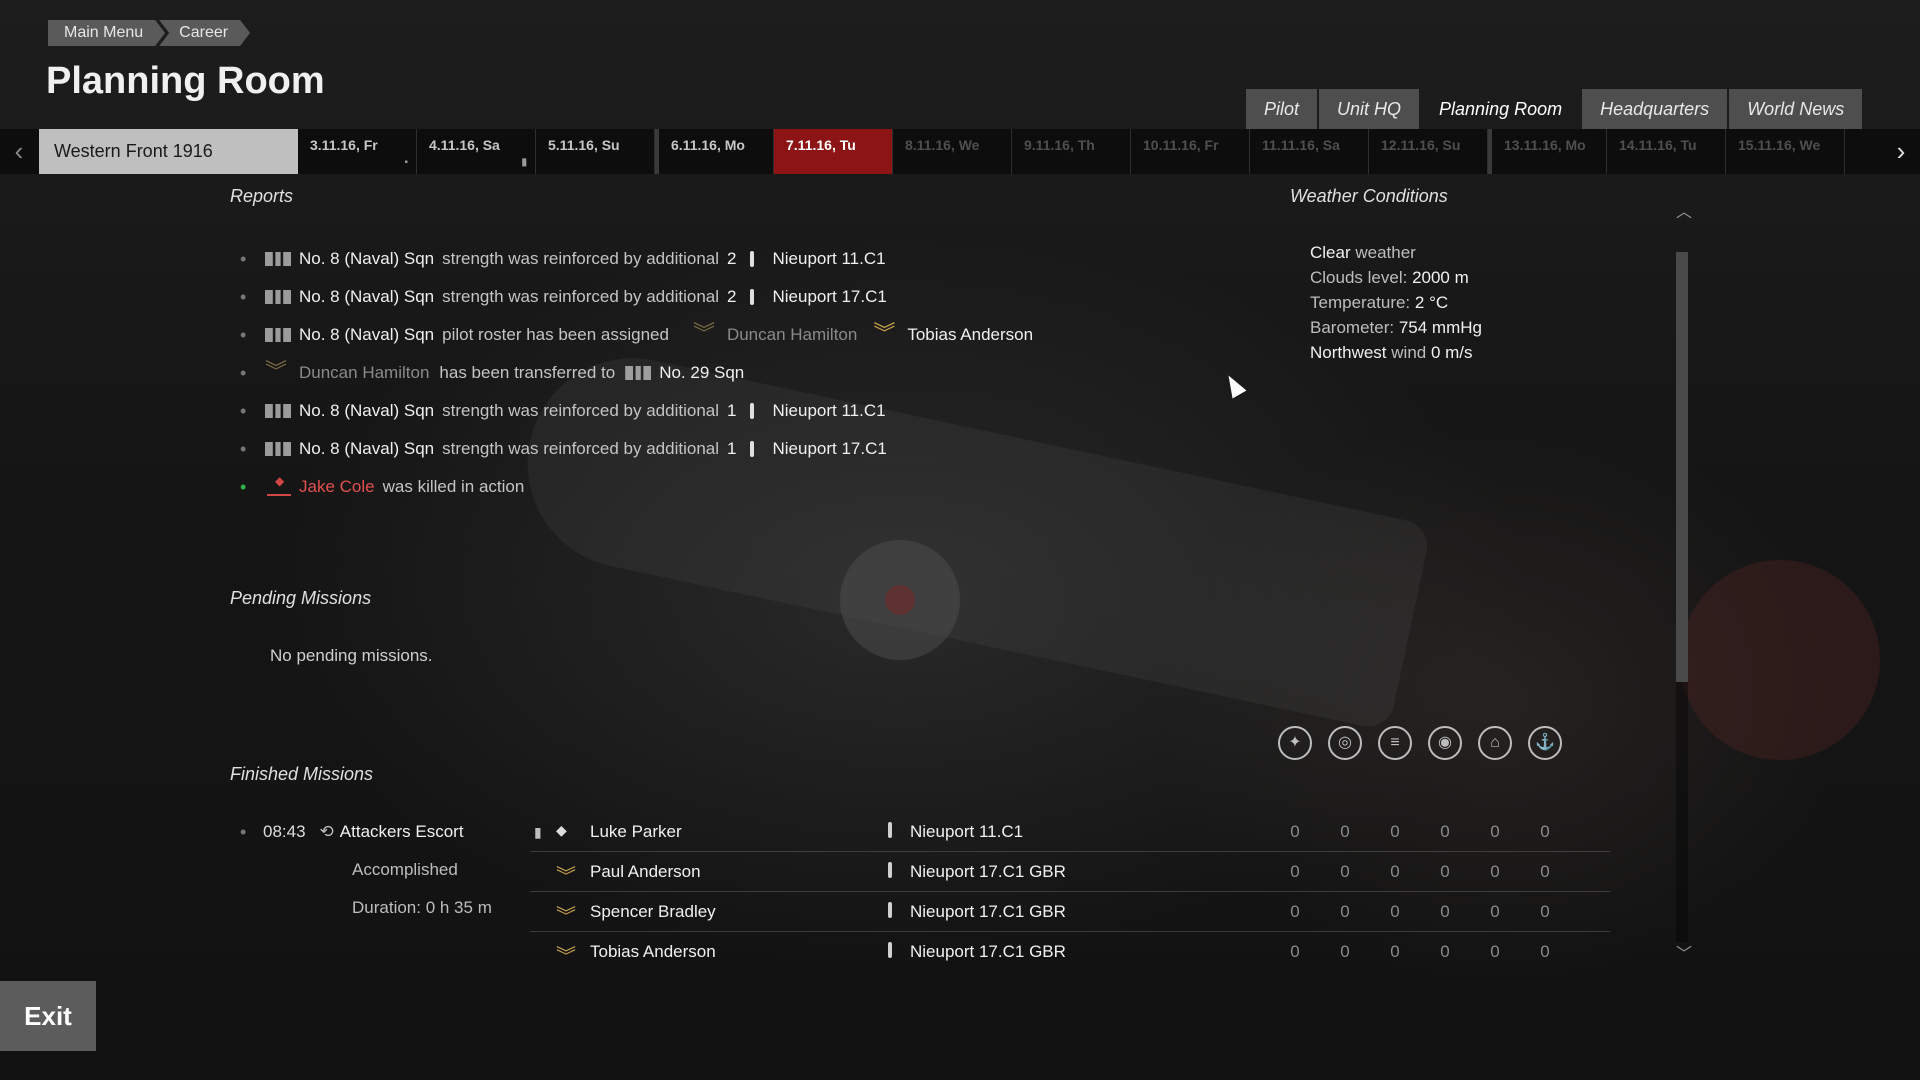  What do you see at coordinates (821, 145) in the screenshot?
I see `day-label: 7.11.16, Tu` at bounding box center [821, 145].